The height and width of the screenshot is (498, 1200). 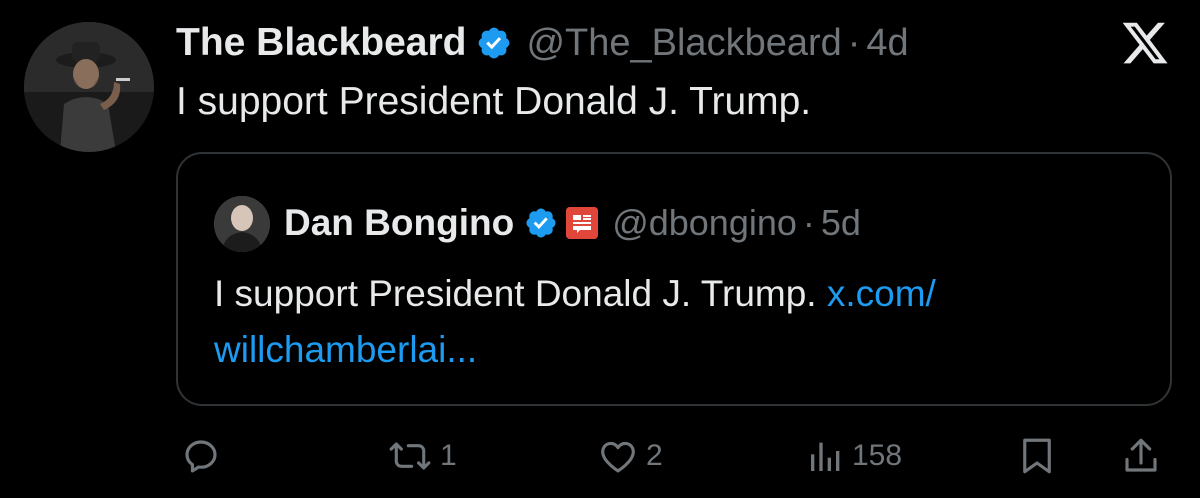 What do you see at coordinates (881, 293) in the screenshot?
I see `quoted-tweet-link: x.com/` at bounding box center [881, 293].